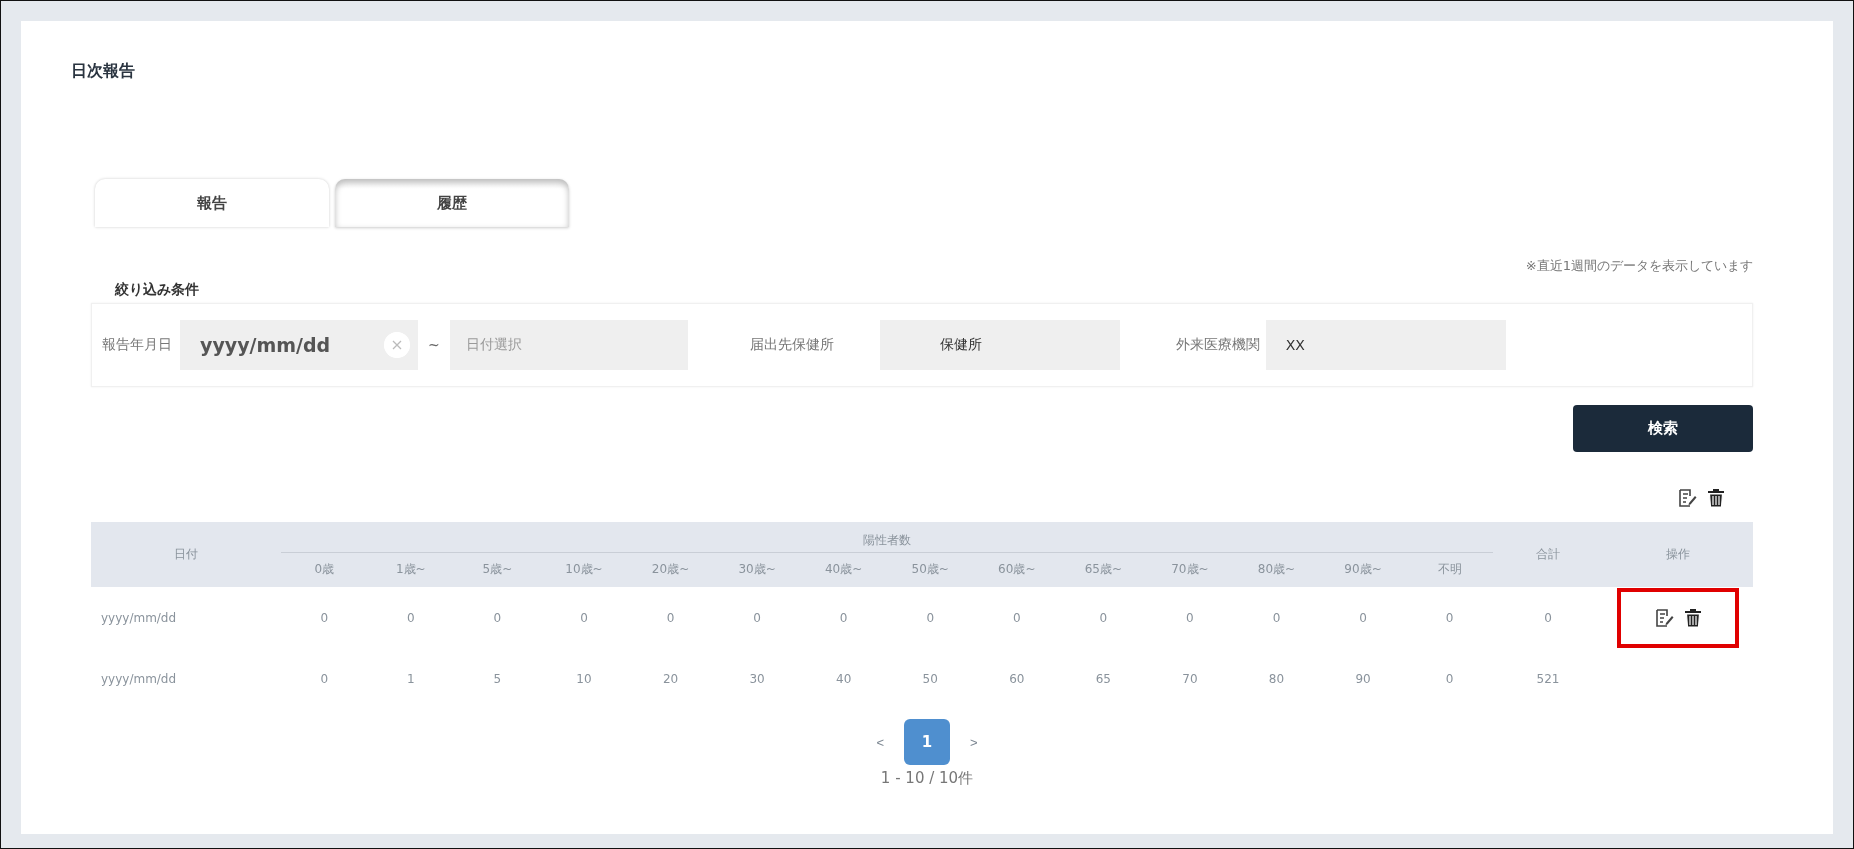 This screenshot has height=849, width=1854. Describe the element at coordinates (1449, 569) in the screenshot. I see `column-header: 不明` at that location.